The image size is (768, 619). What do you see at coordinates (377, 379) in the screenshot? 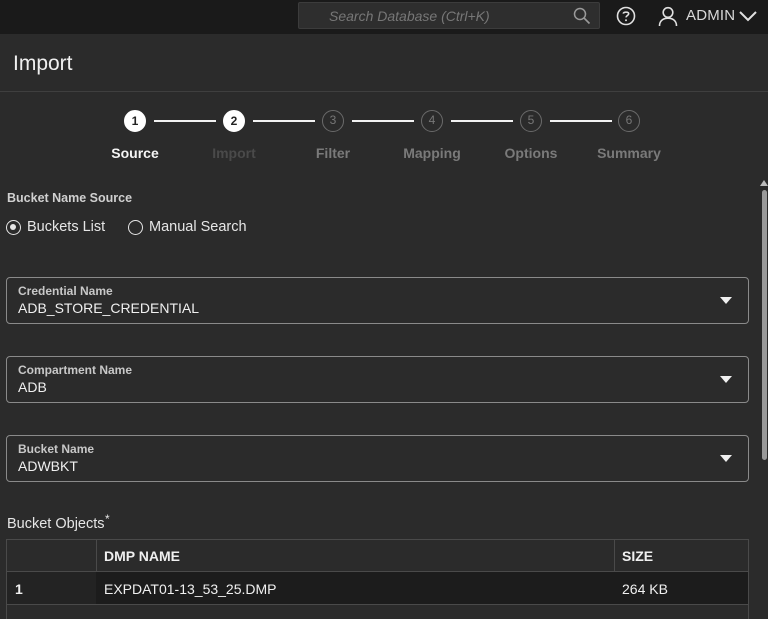
I see `compartment-name-select: Compartment Name ADB` at bounding box center [377, 379].